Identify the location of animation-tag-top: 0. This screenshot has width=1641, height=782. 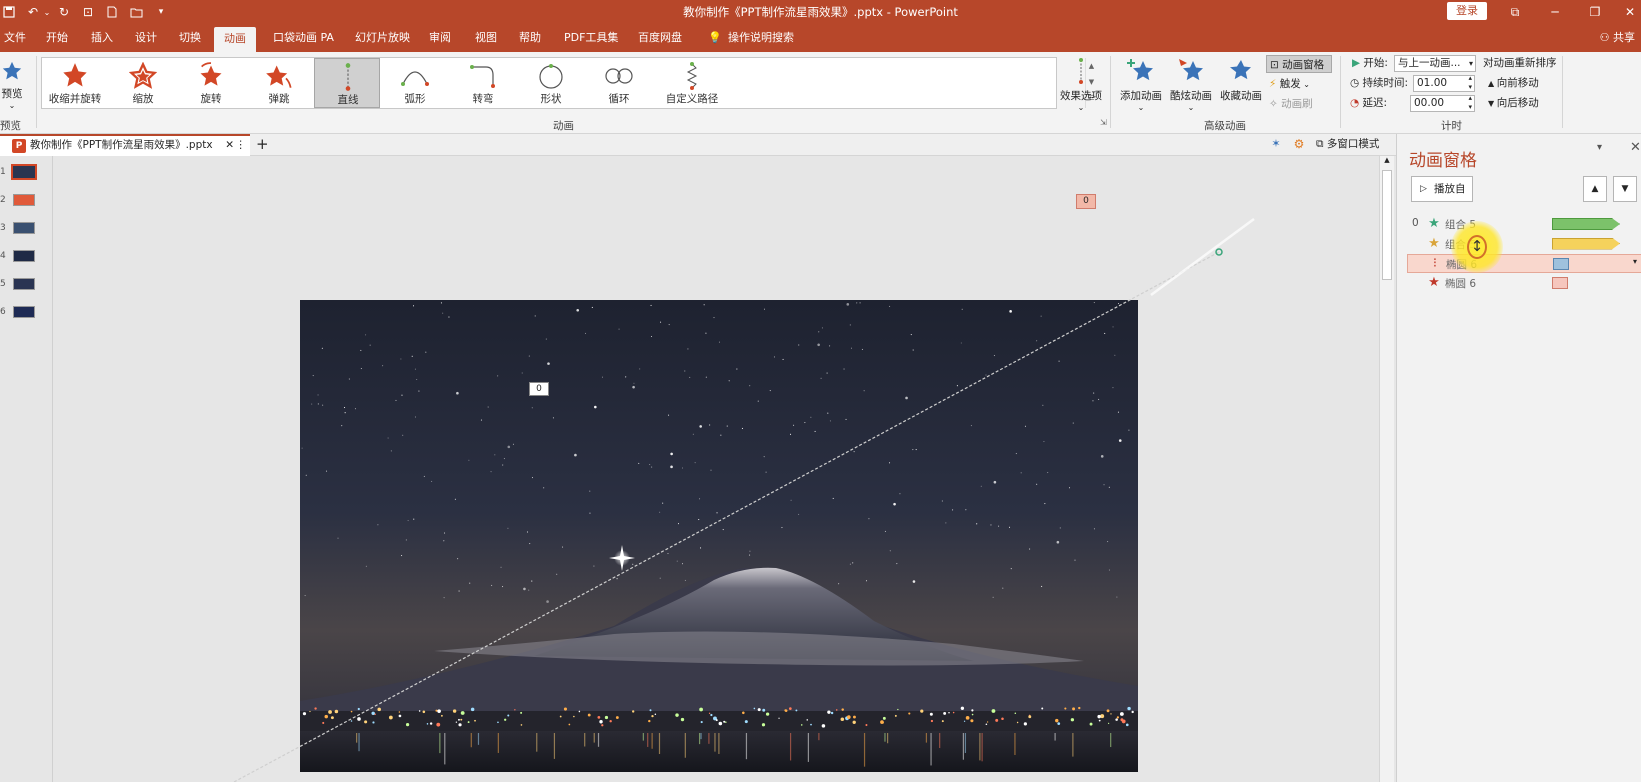
(1086, 201).